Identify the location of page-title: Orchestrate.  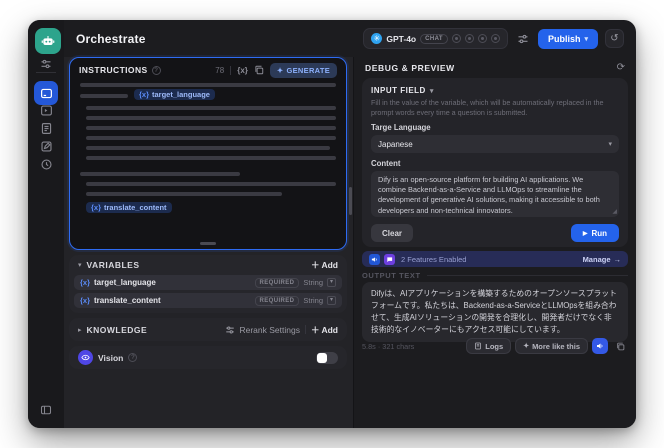
(111, 38).